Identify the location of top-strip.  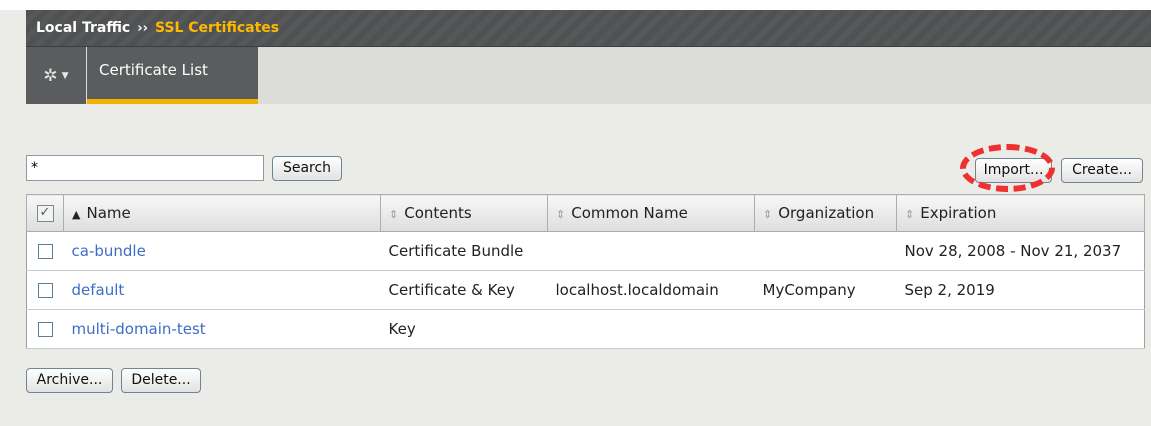
(575, 5).